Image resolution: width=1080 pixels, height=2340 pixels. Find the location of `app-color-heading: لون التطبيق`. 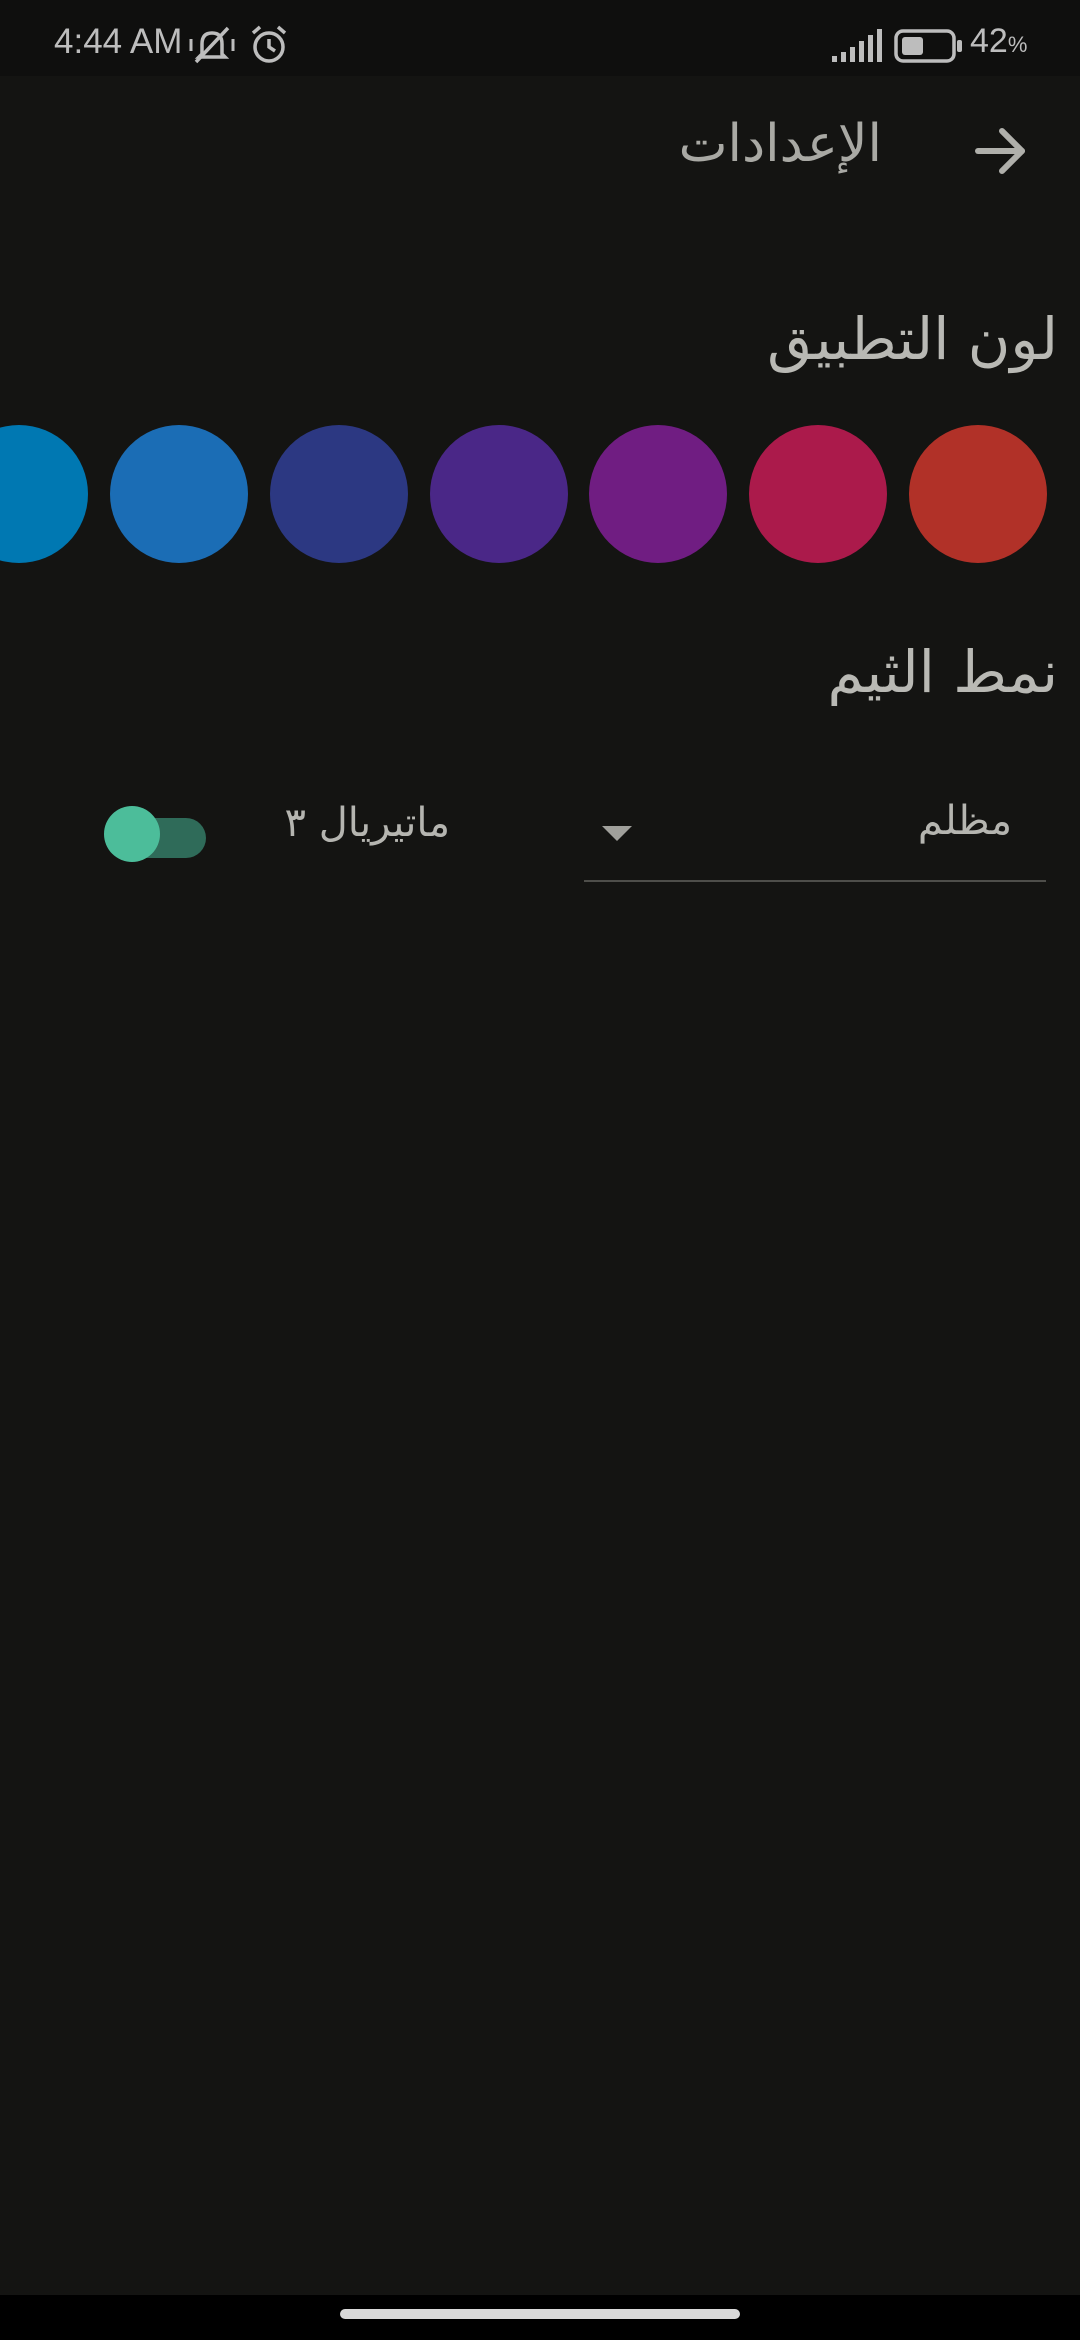

app-color-heading: لون التطبيق is located at coordinates (912, 339).